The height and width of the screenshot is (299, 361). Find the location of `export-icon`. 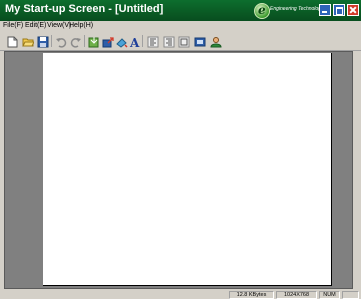

export-icon is located at coordinates (108, 41).